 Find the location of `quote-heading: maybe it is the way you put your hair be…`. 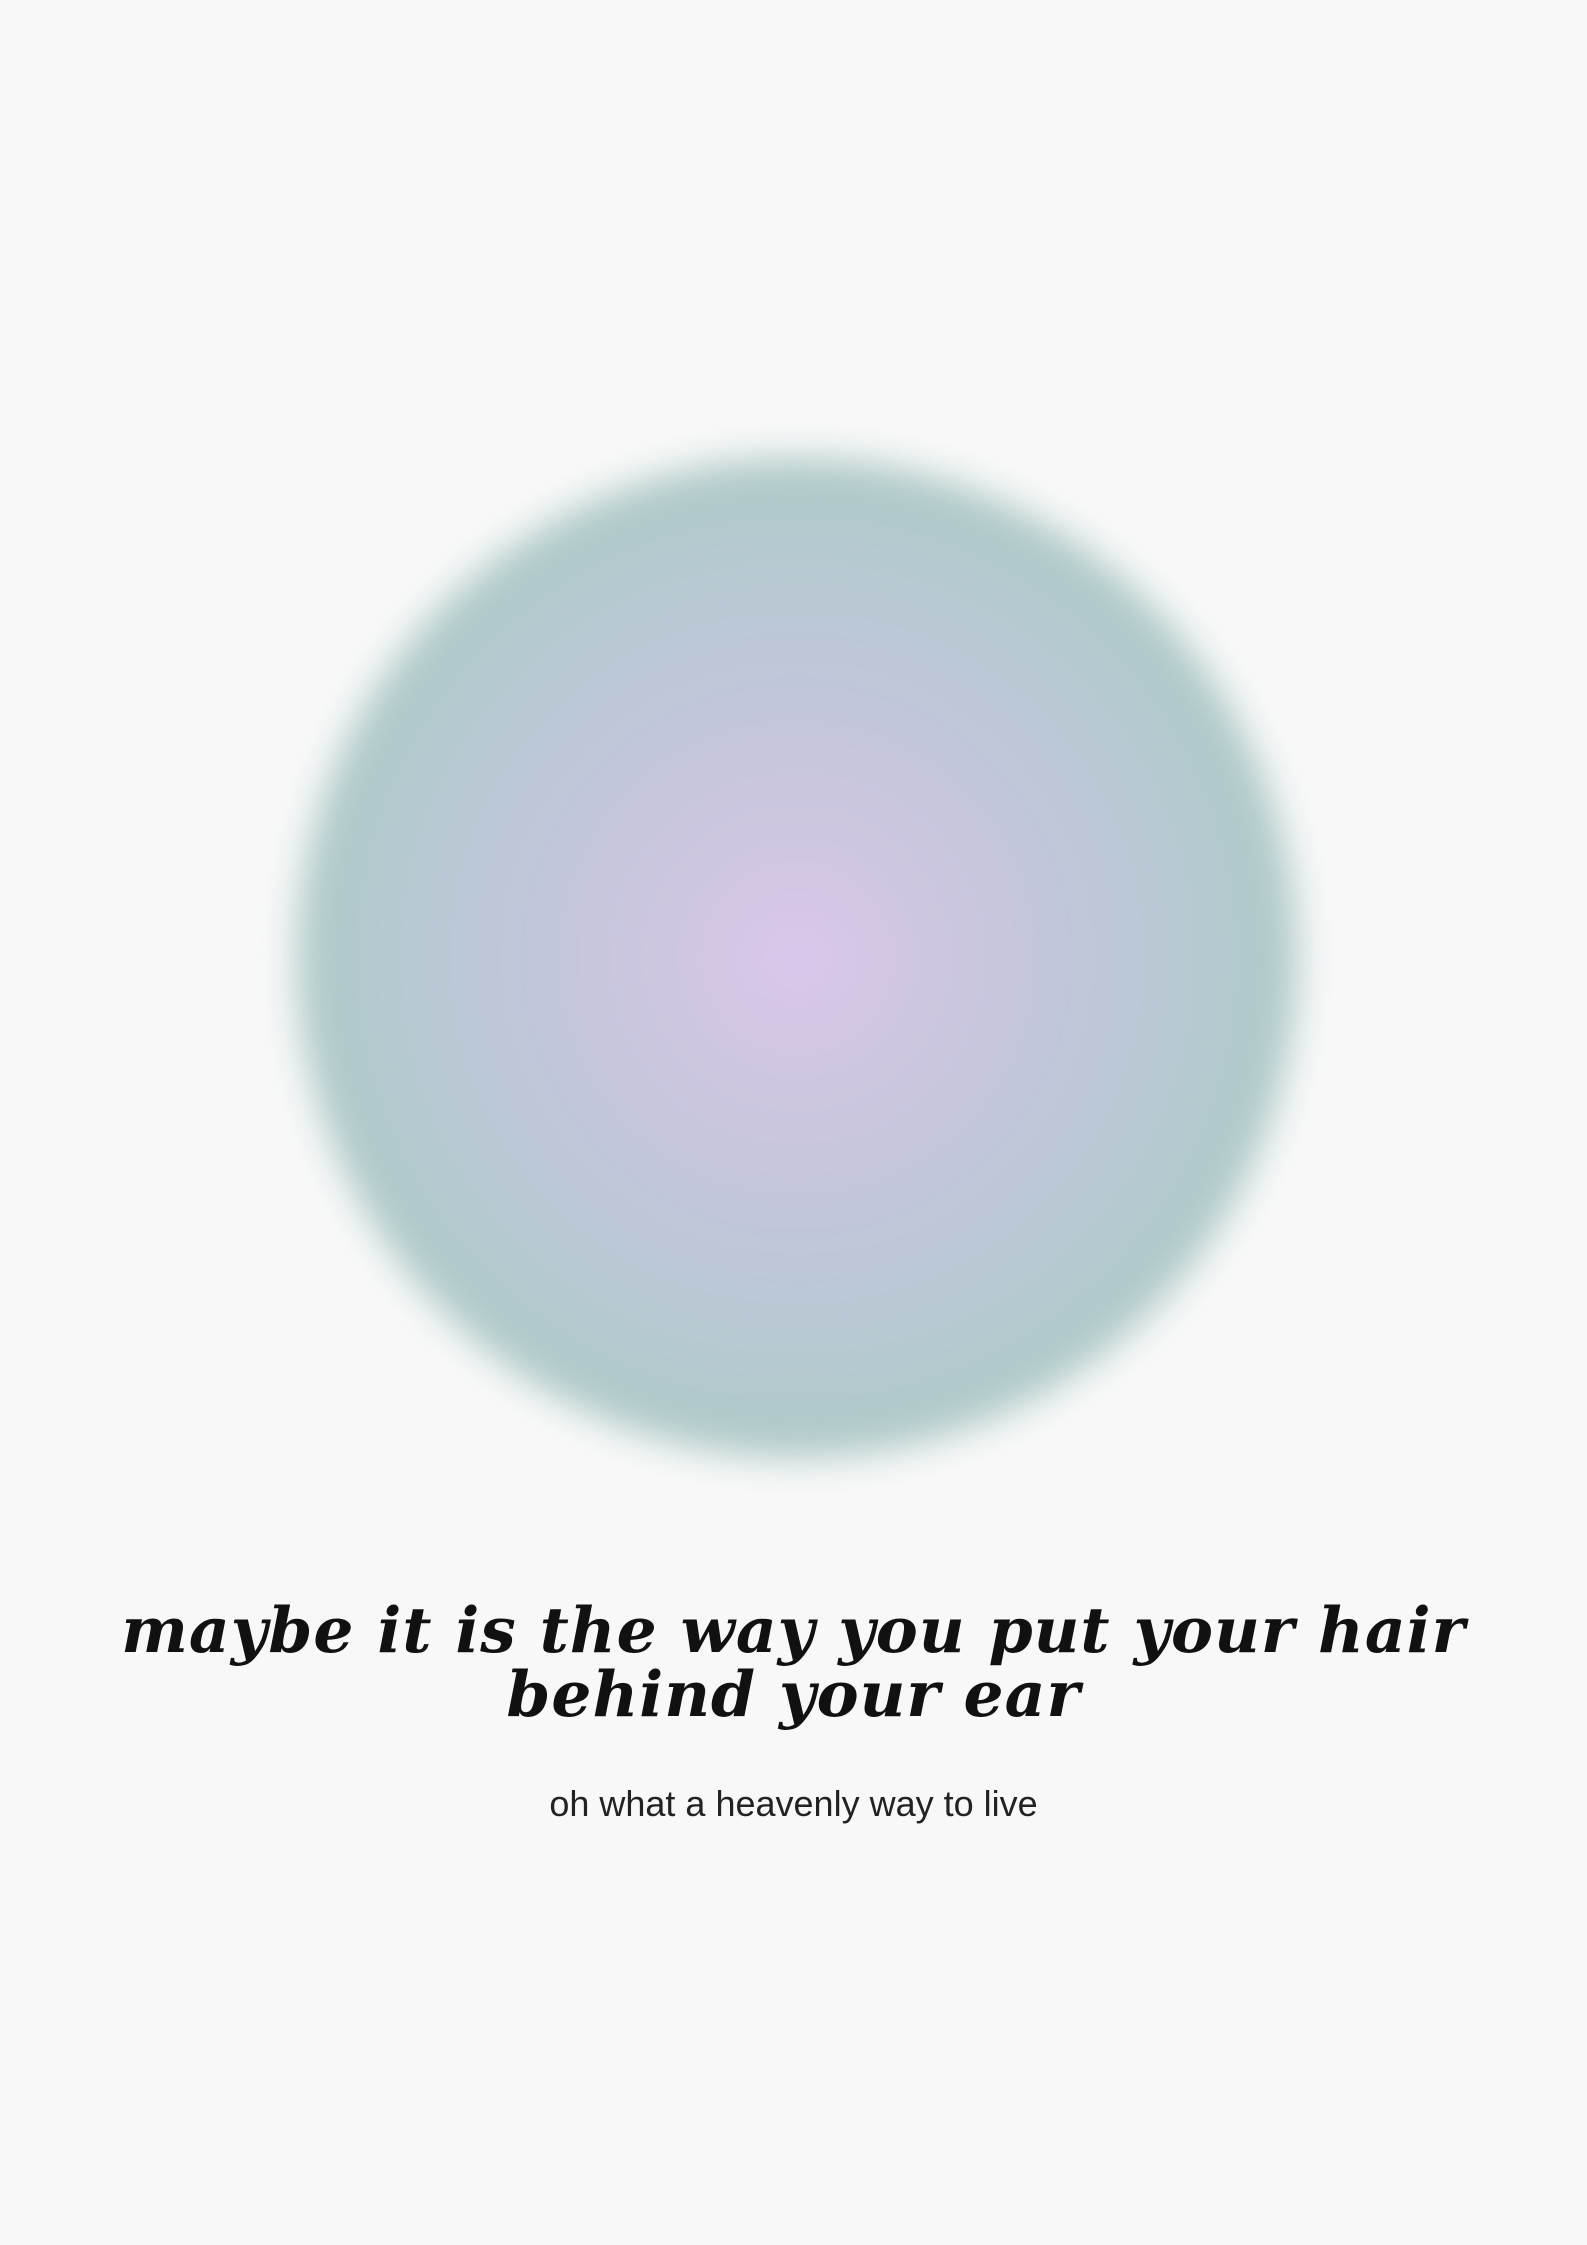

quote-heading: maybe it is the way you put your hair be… is located at coordinates (793, 1662).